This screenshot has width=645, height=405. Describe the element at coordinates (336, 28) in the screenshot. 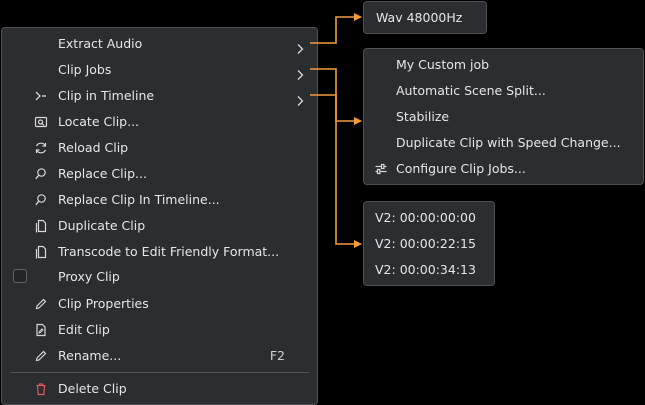

I see `connector-extract-audio` at that location.